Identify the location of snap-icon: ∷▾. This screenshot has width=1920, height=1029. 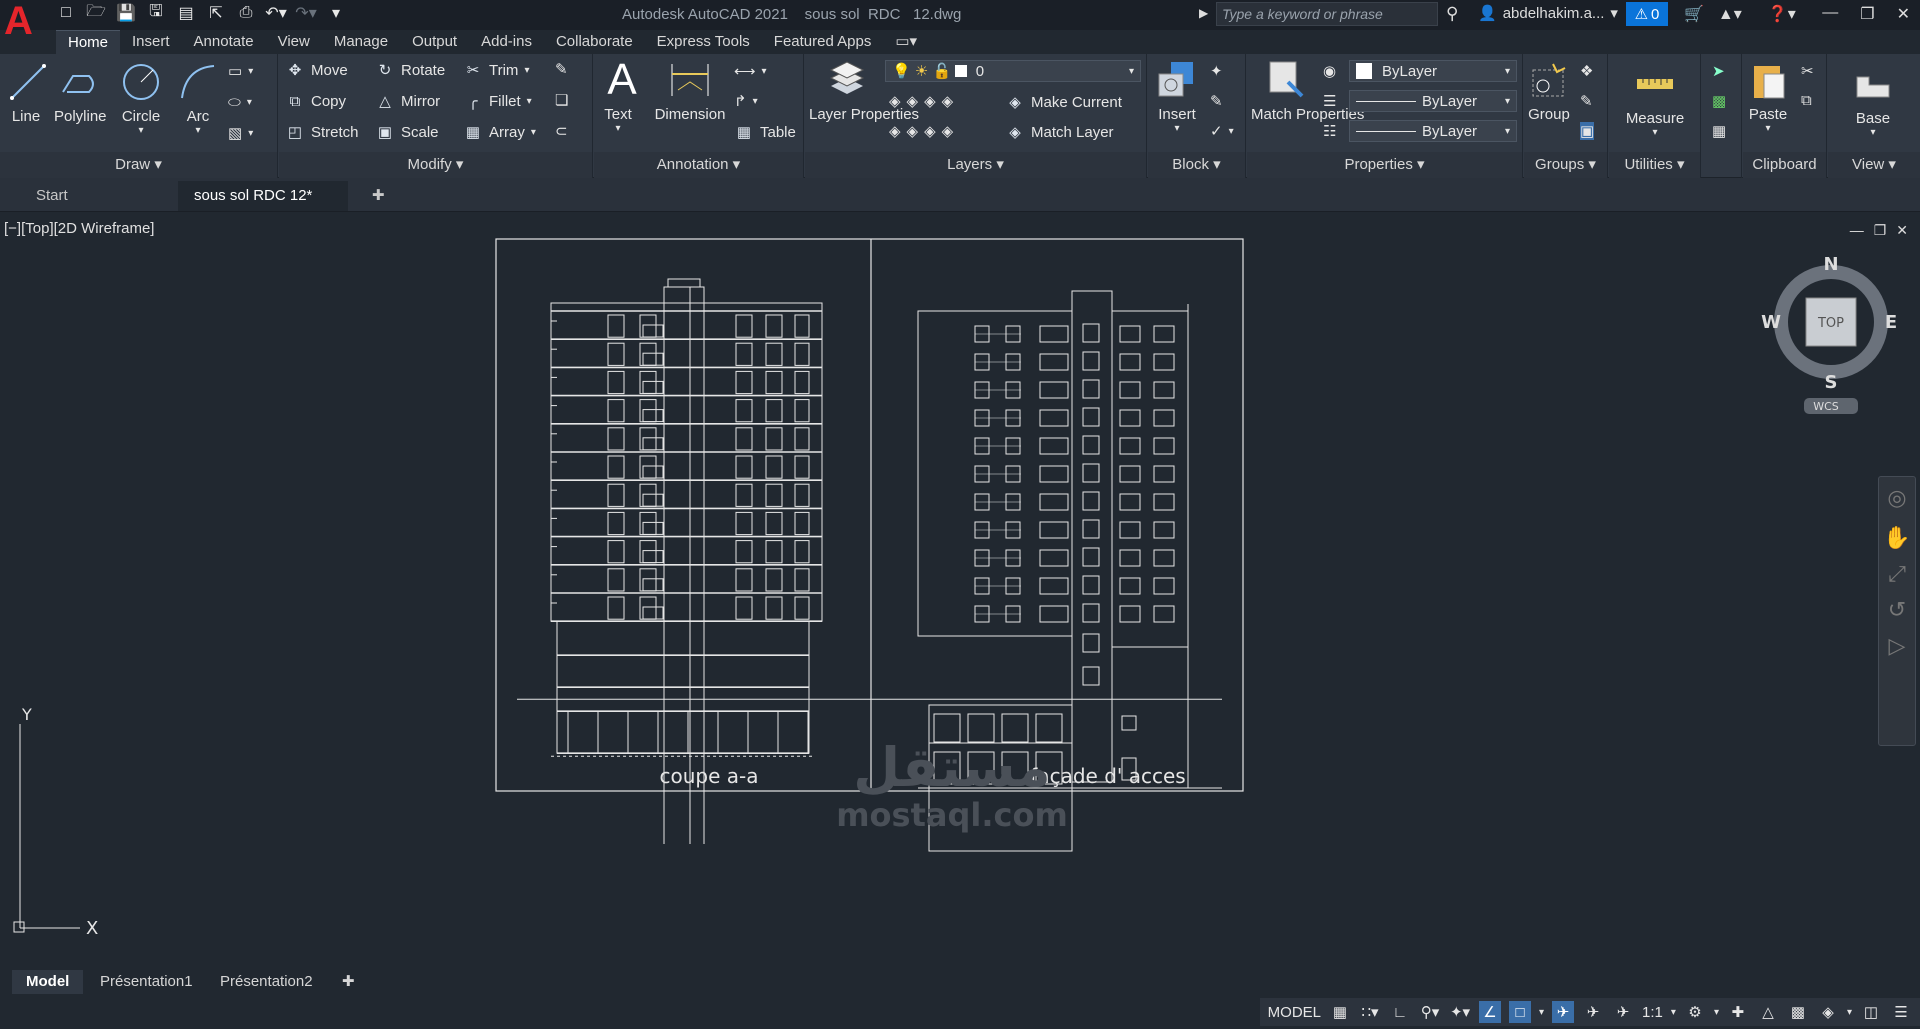
(1370, 1012).